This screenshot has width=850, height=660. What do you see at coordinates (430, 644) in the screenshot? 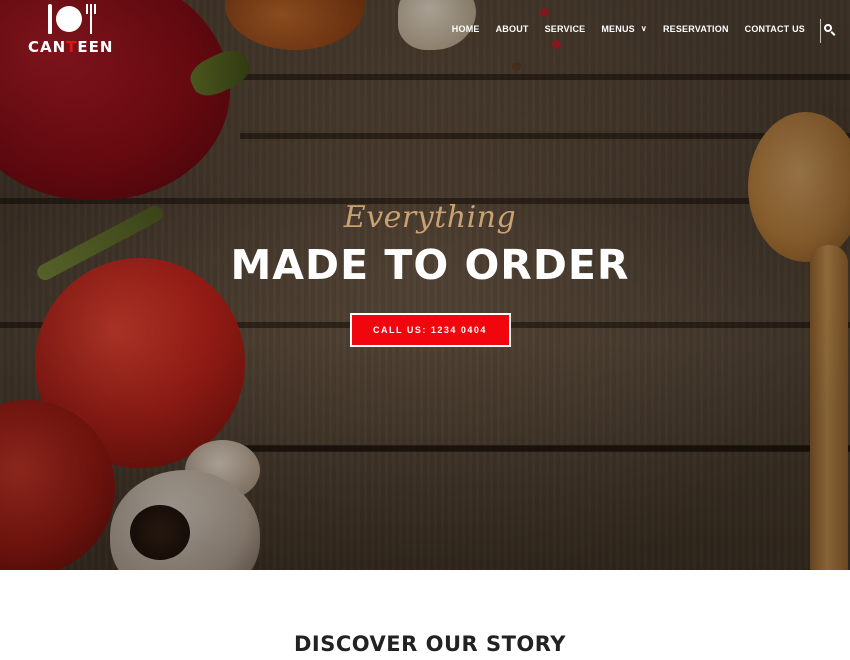
I see `story-section-title: DISCOVER OUR STORY` at bounding box center [430, 644].